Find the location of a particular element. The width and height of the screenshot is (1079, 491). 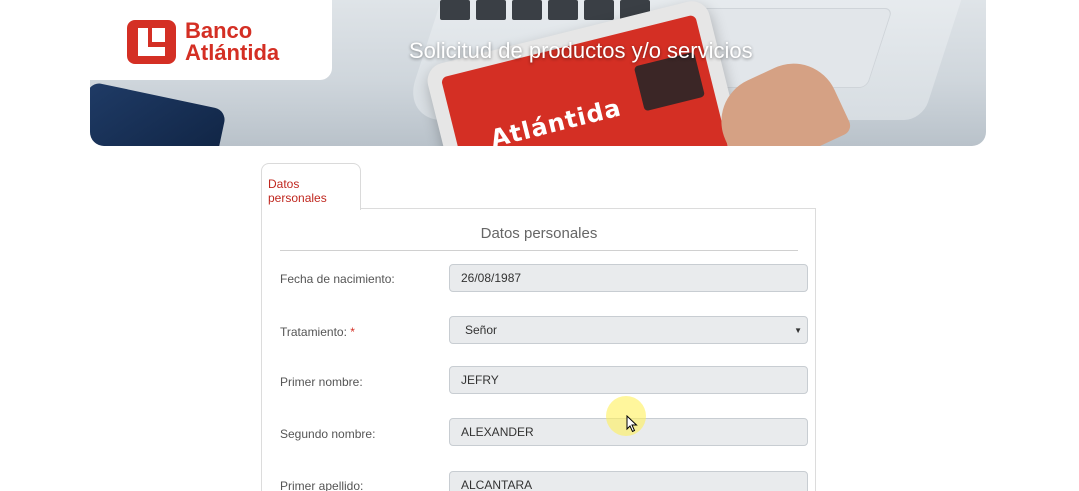

tab-label: Datos personales is located at coordinates (297, 191).